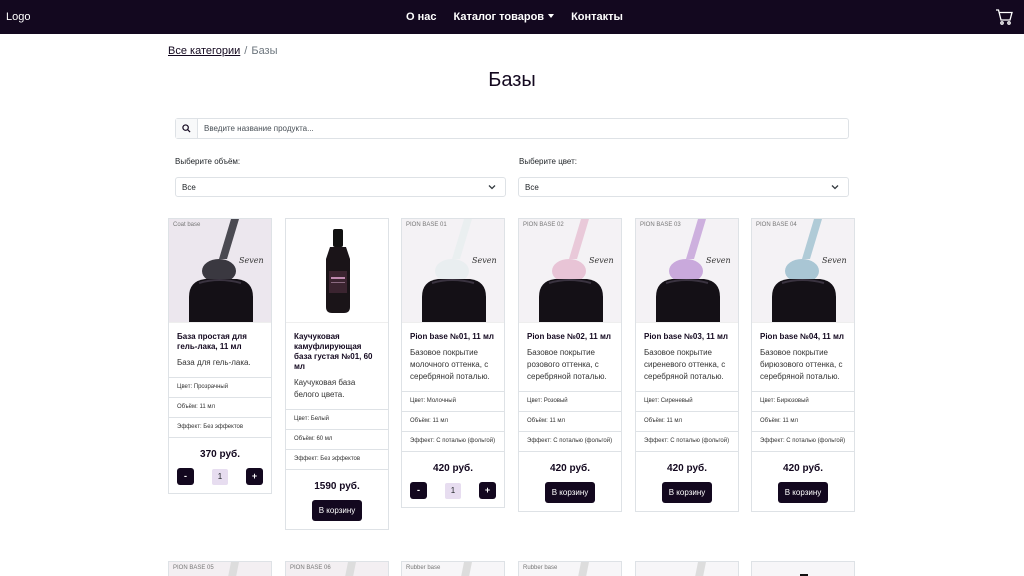 This screenshot has height=576, width=1024. Describe the element at coordinates (18, 17) in the screenshot. I see `logo: Logo` at that location.